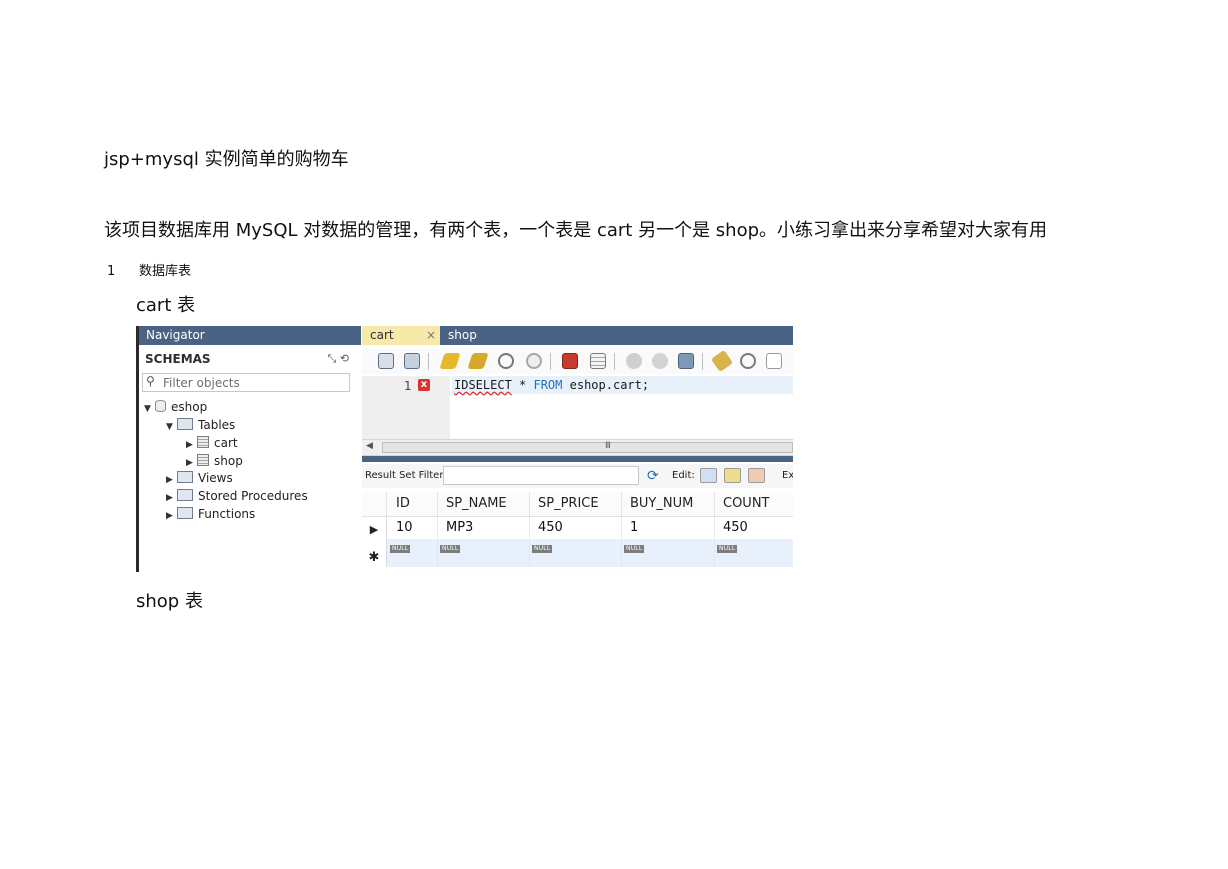 The width and height of the screenshot is (1228, 869). Describe the element at coordinates (217, 425) in the screenshot. I see `tables-label: Tables` at that location.